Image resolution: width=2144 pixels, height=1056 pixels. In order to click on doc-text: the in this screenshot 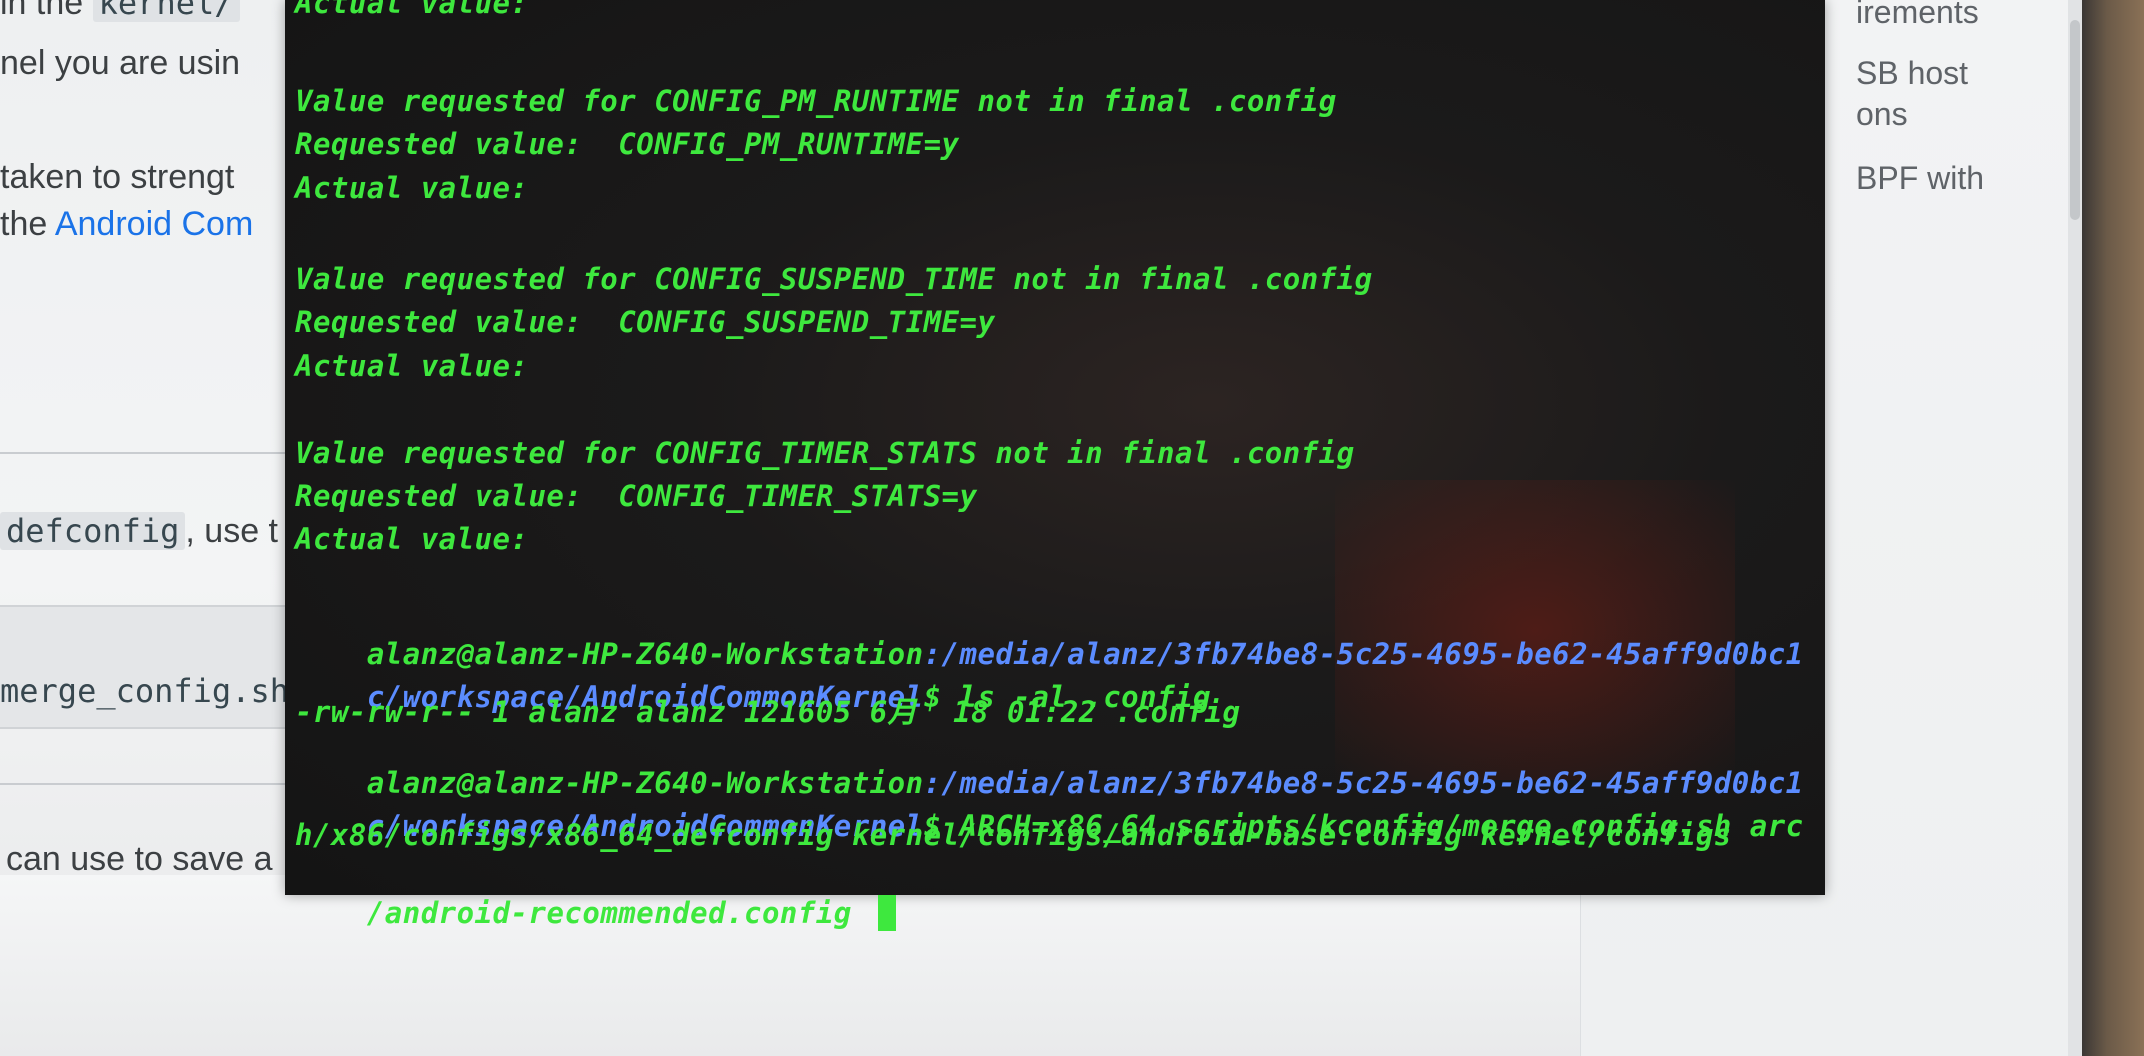, I will do `click(27, 224)`.